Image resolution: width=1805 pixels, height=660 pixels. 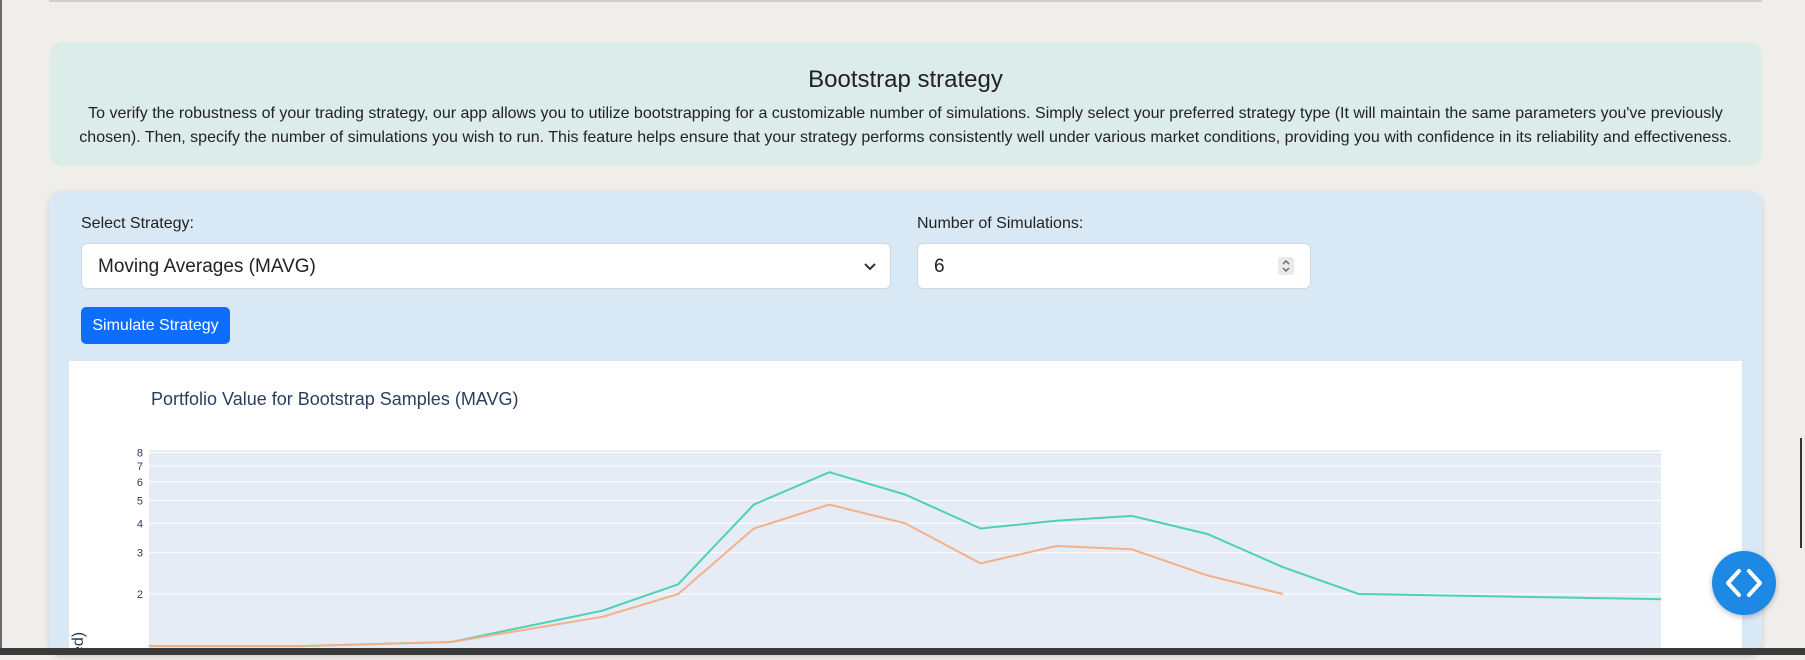 What do you see at coordinates (155, 325) in the screenshot?
I see `simulate-strategy-button: Simulate Strategy` at bounding box center [155, 325].